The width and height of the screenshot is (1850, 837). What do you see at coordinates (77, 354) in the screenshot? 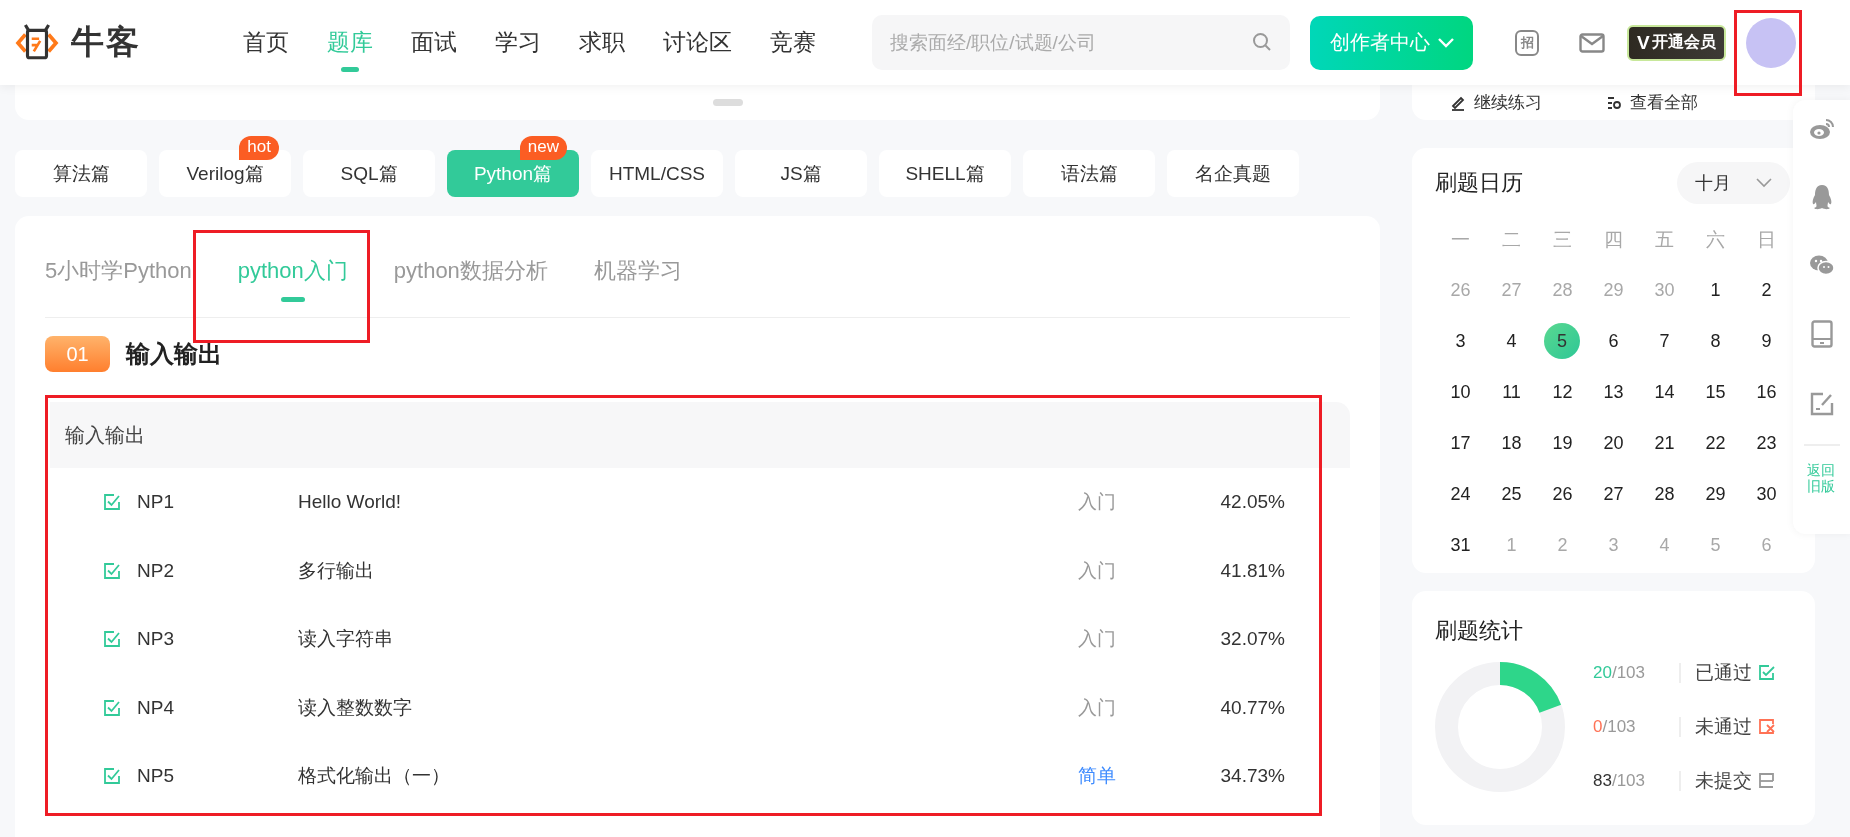
I see `section-number: 01` at bounding box center [77, 354].